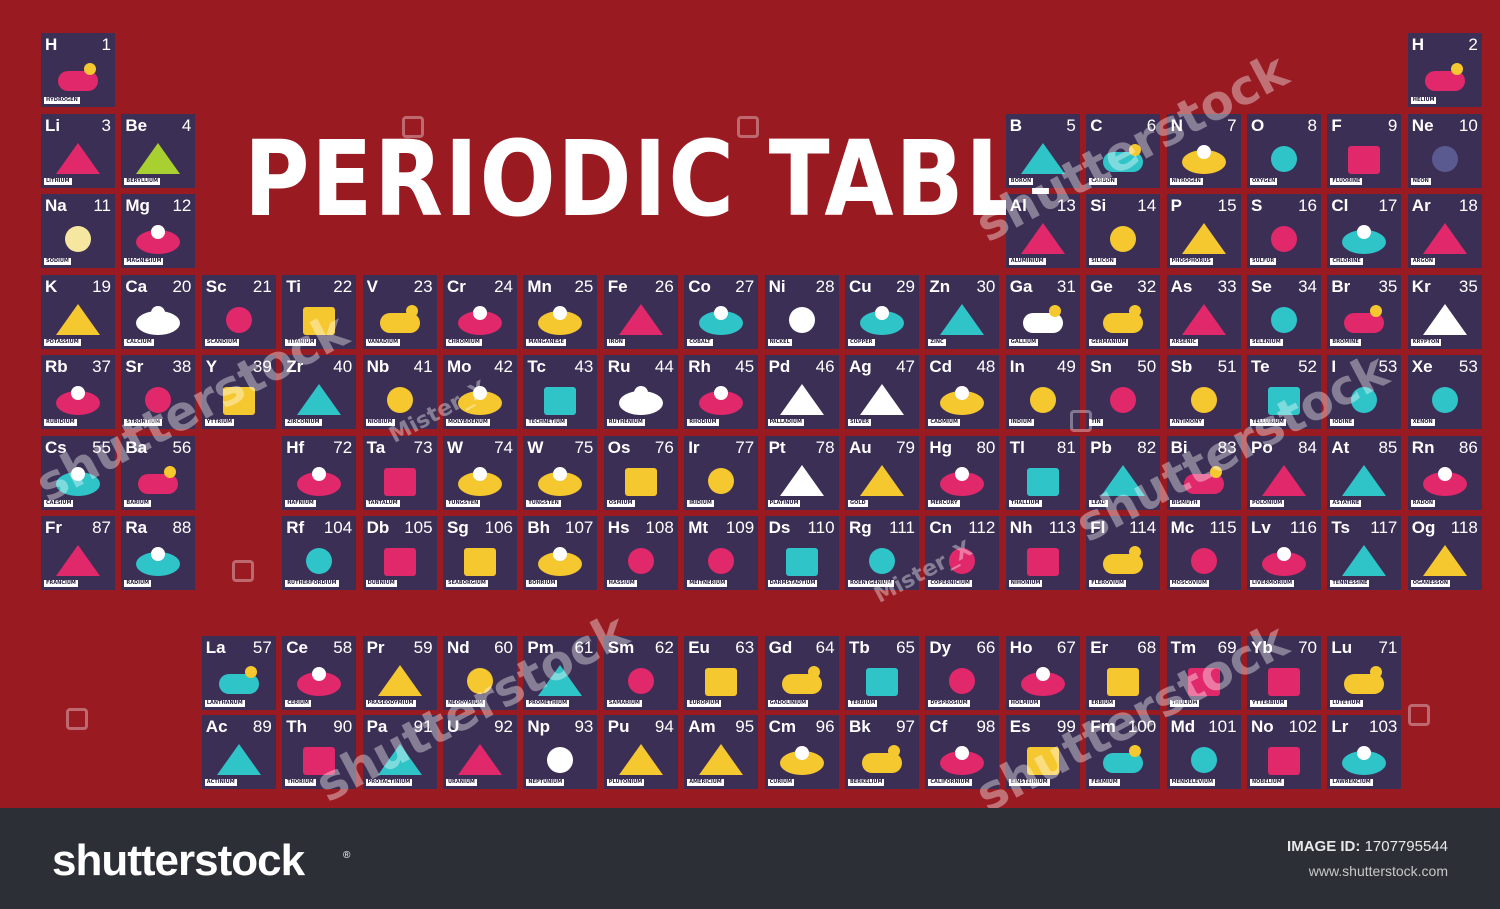 This screenshot has width=1500, height=909. What do you see at coordinates (423, 447) in the screenshot?
I see `element-number: 73` at bounding box center [423, 447].